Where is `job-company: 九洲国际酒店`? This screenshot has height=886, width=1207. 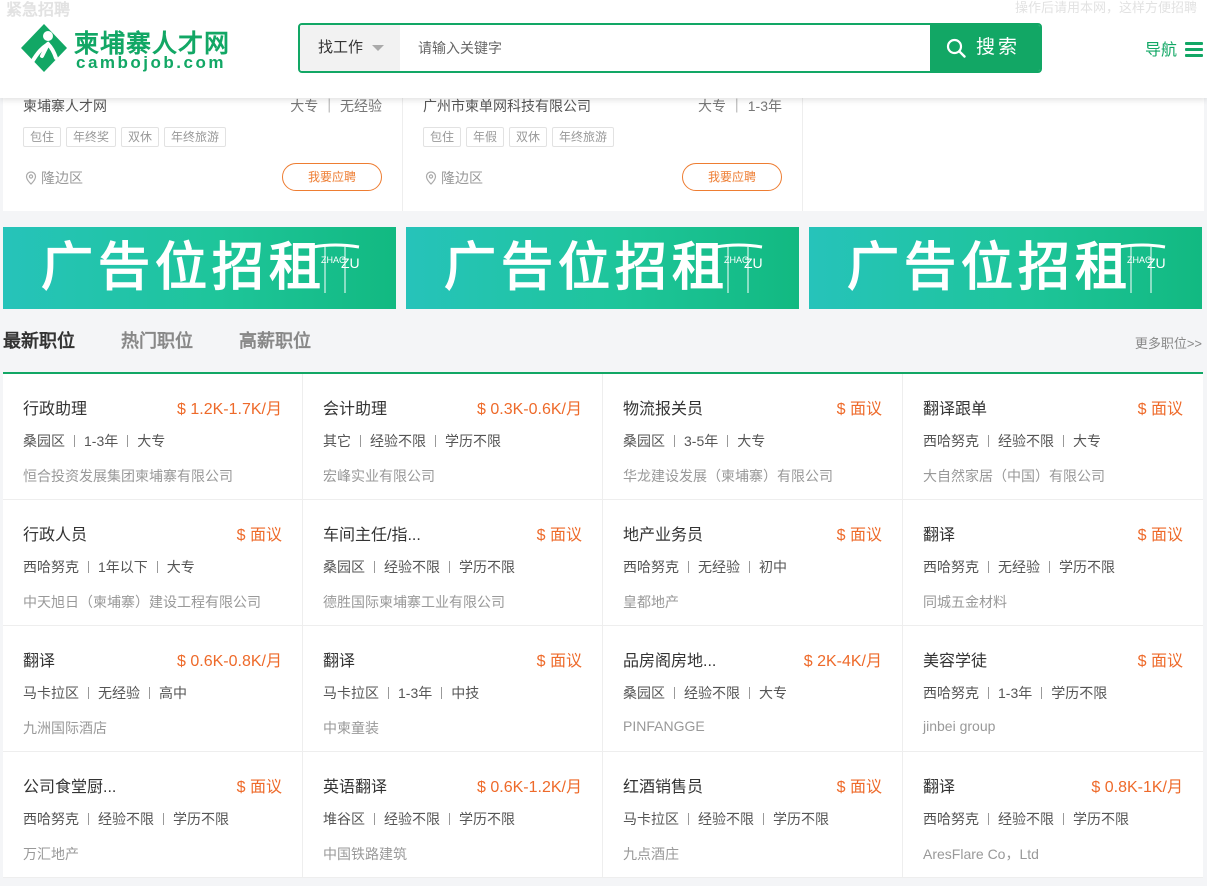
job-company: 九洲国际酒店 is located at coordinates (65, 728).